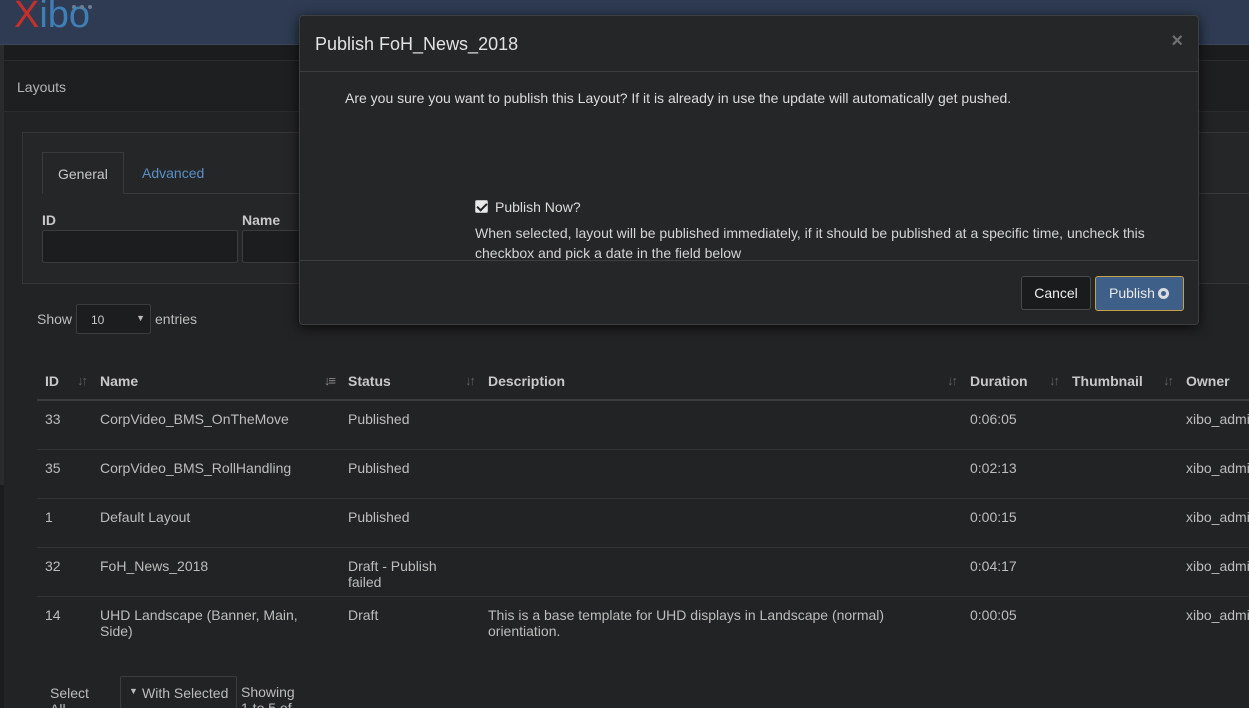 The width and height of the screenshot is (1249, 708). Describe the element at coordinates (329, 380) in the screenshot. I see `sort-ascending-icon: ↓≡` at that location.